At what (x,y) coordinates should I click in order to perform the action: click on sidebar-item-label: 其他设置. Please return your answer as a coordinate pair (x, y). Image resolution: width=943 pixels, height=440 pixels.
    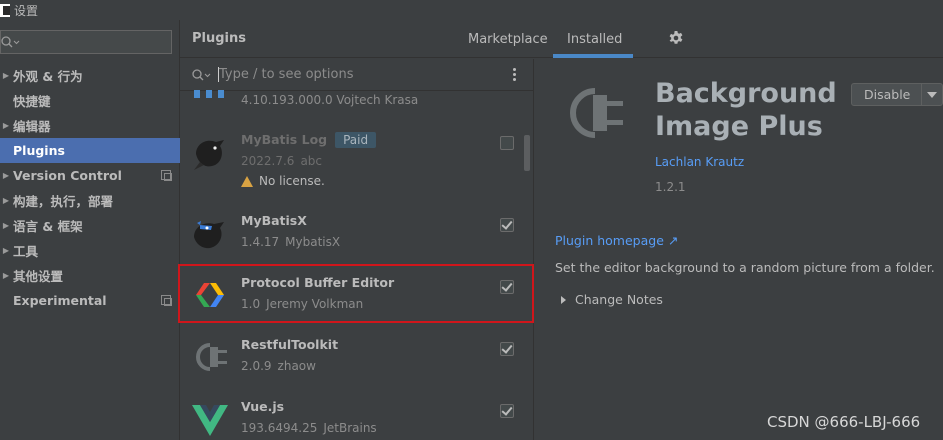
    Looking at the image, I should click on (38, 276).